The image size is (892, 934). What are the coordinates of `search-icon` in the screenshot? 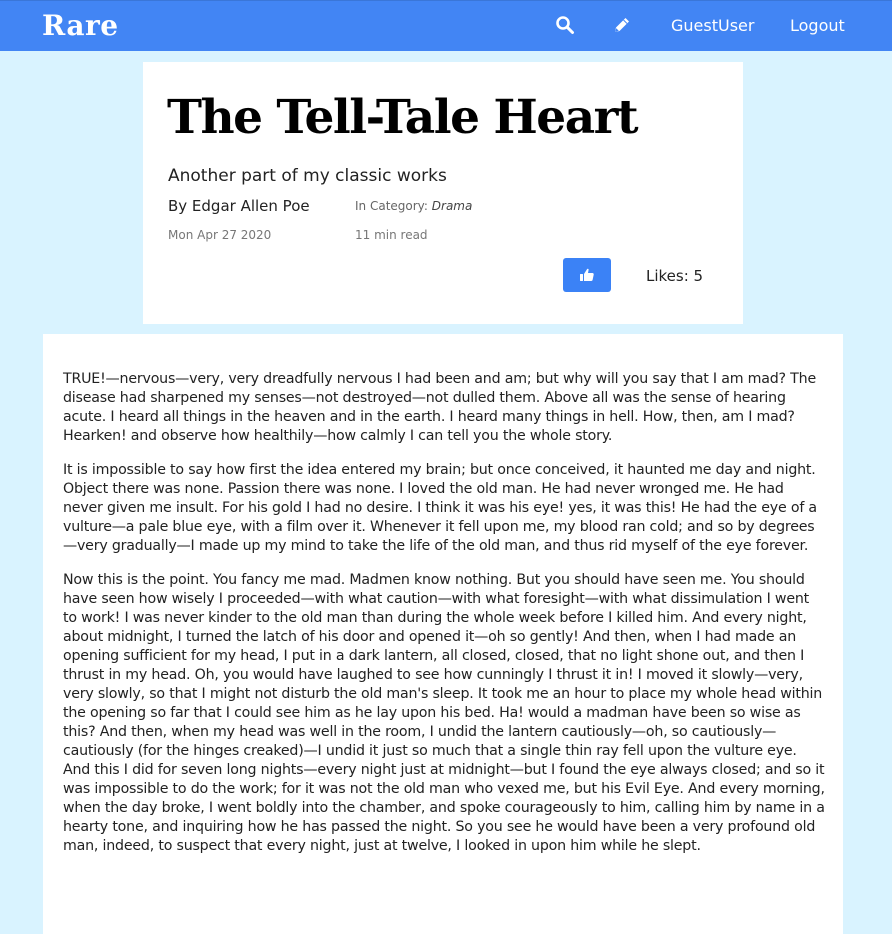 It's located at (566, 26).